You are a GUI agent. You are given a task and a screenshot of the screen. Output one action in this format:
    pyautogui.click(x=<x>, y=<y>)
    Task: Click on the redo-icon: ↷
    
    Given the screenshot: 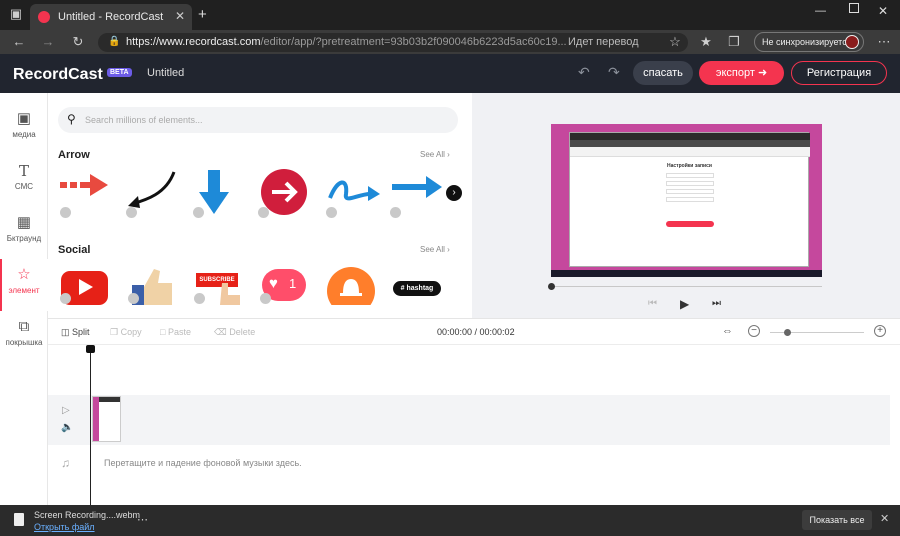 What is the action you would take?
    pyautogui.click(x=614, y=72)
    